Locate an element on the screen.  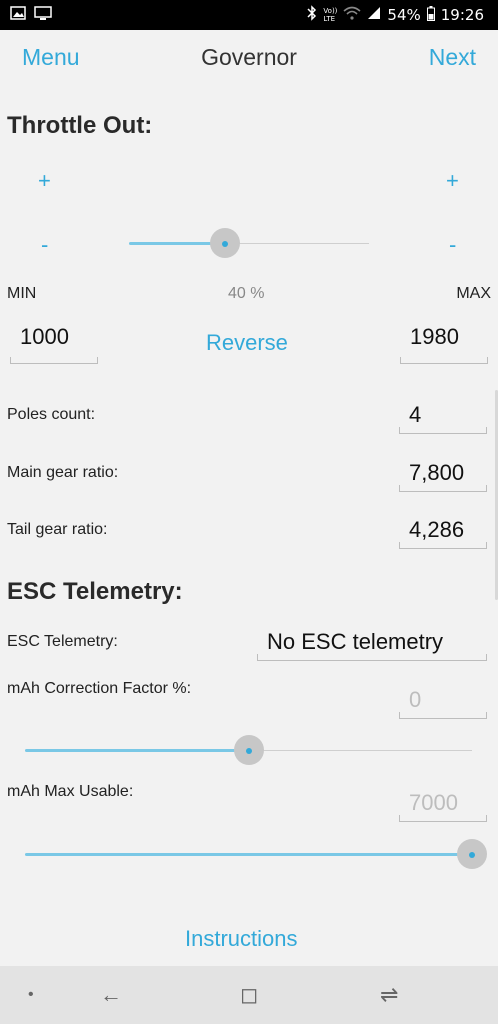
throttle-heading: Throttle Out: is located at coordinates (80, 125).